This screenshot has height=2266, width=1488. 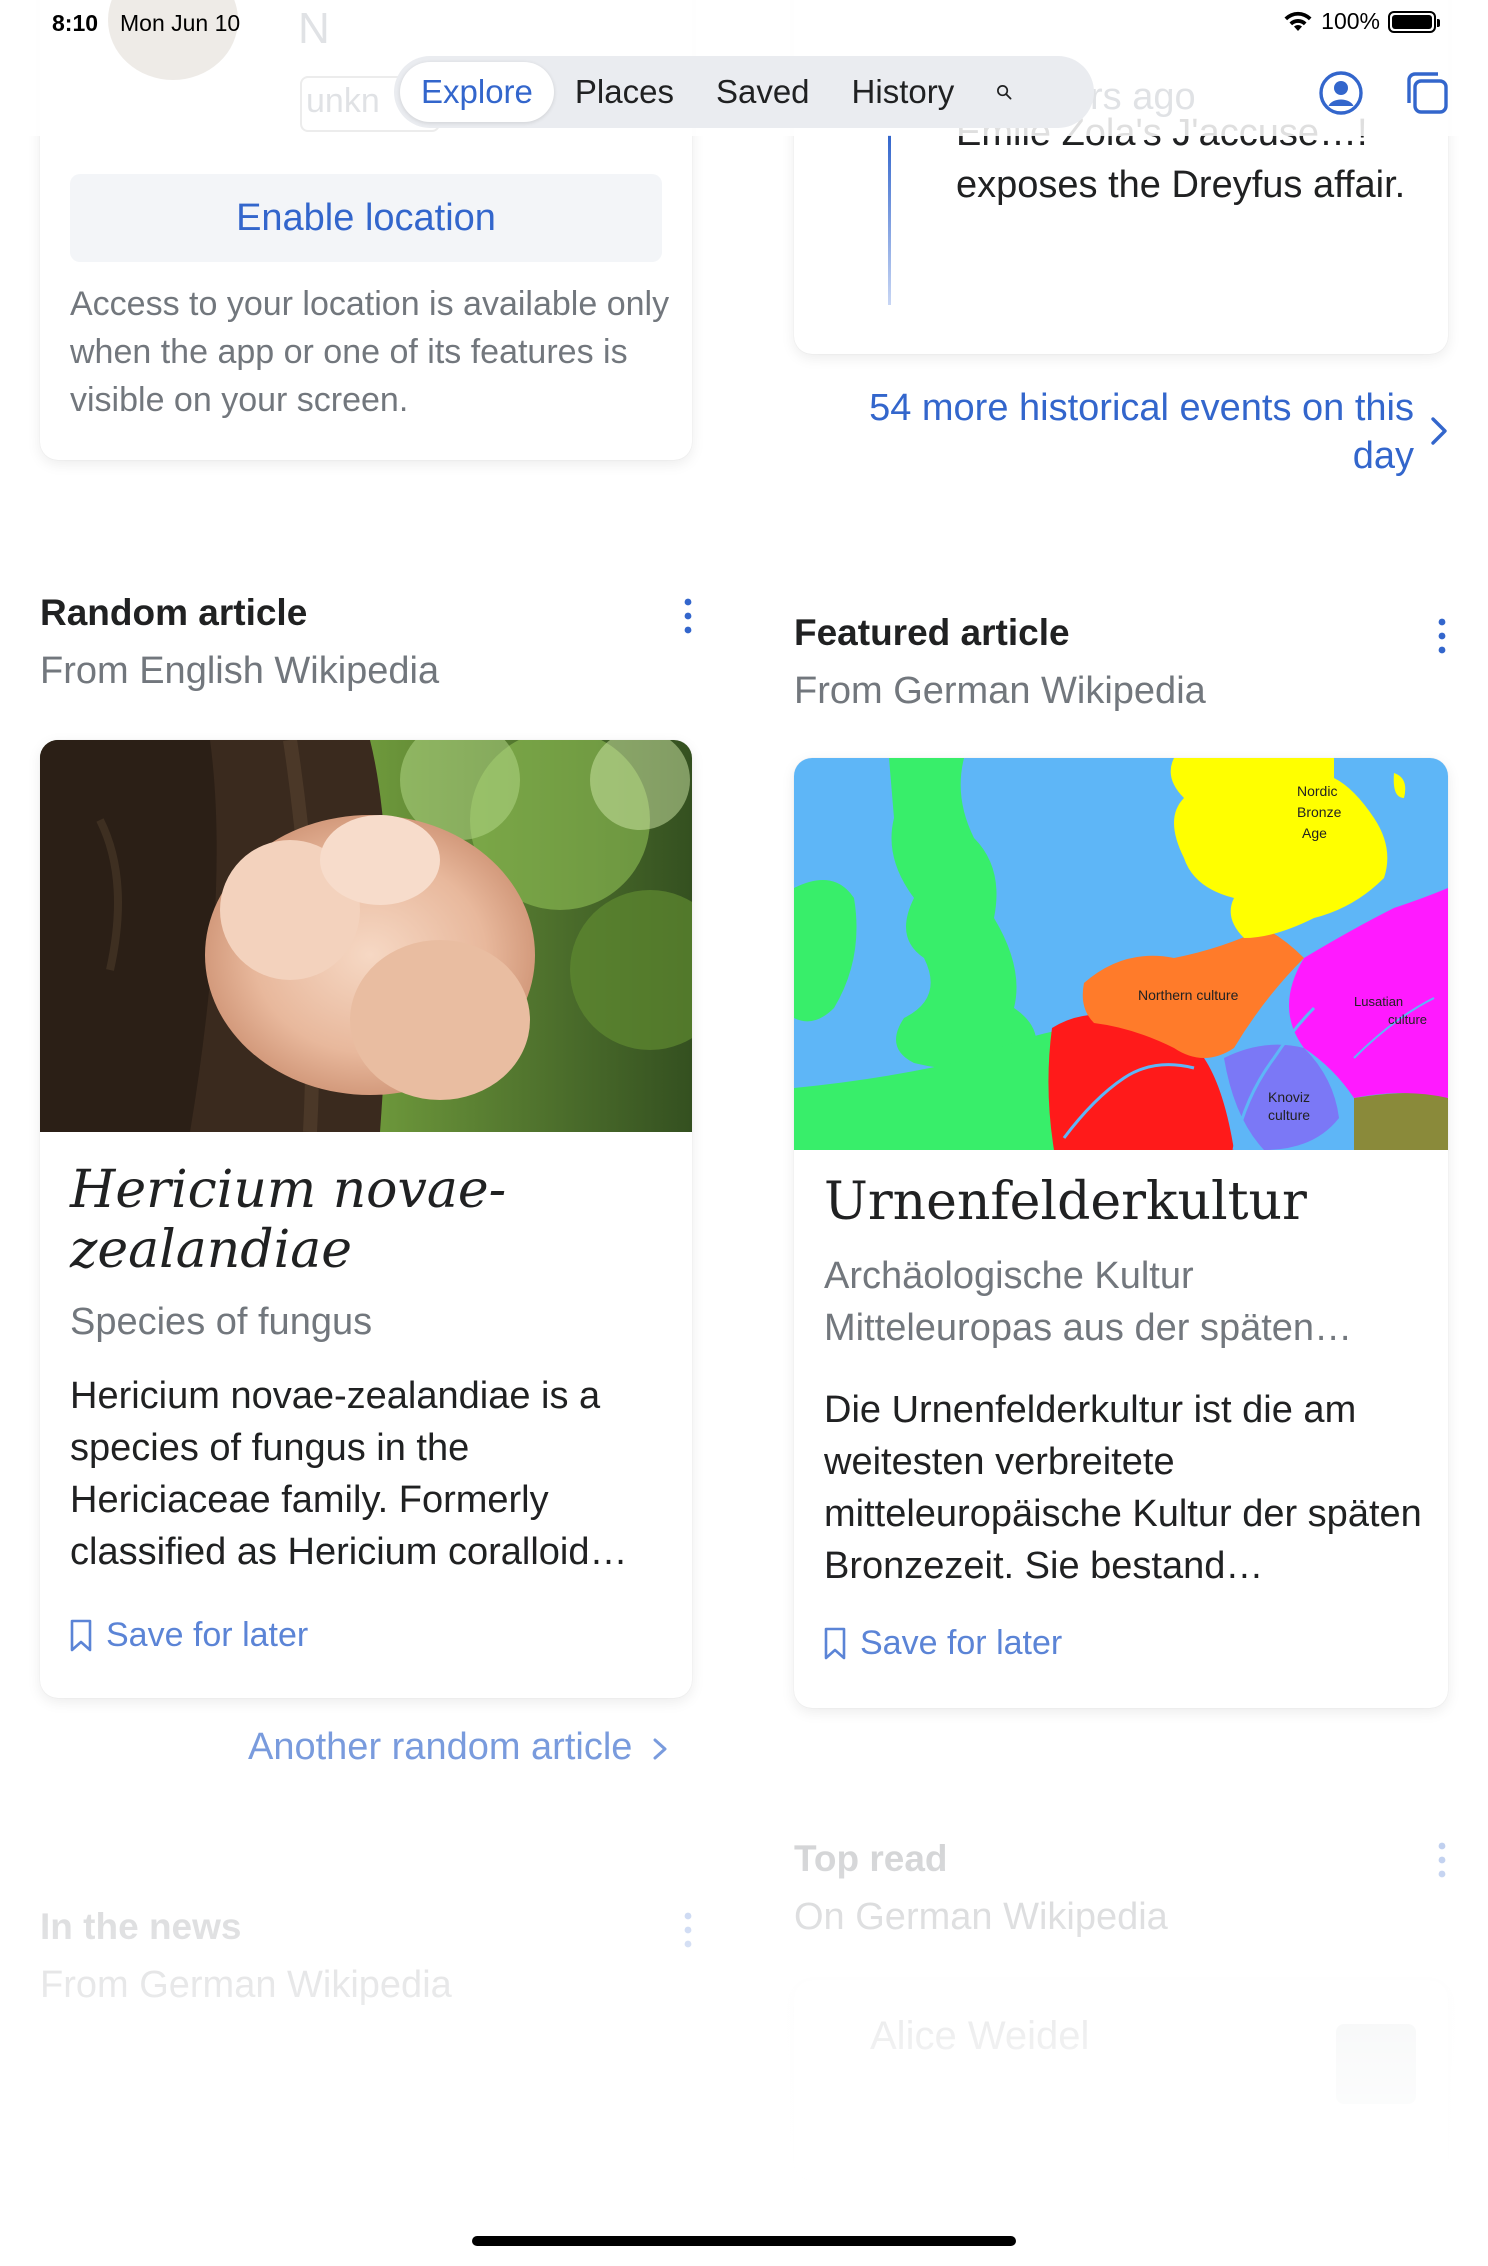 I want to click on map-label-nordic-3: Age, so click(x=1314, y=833).